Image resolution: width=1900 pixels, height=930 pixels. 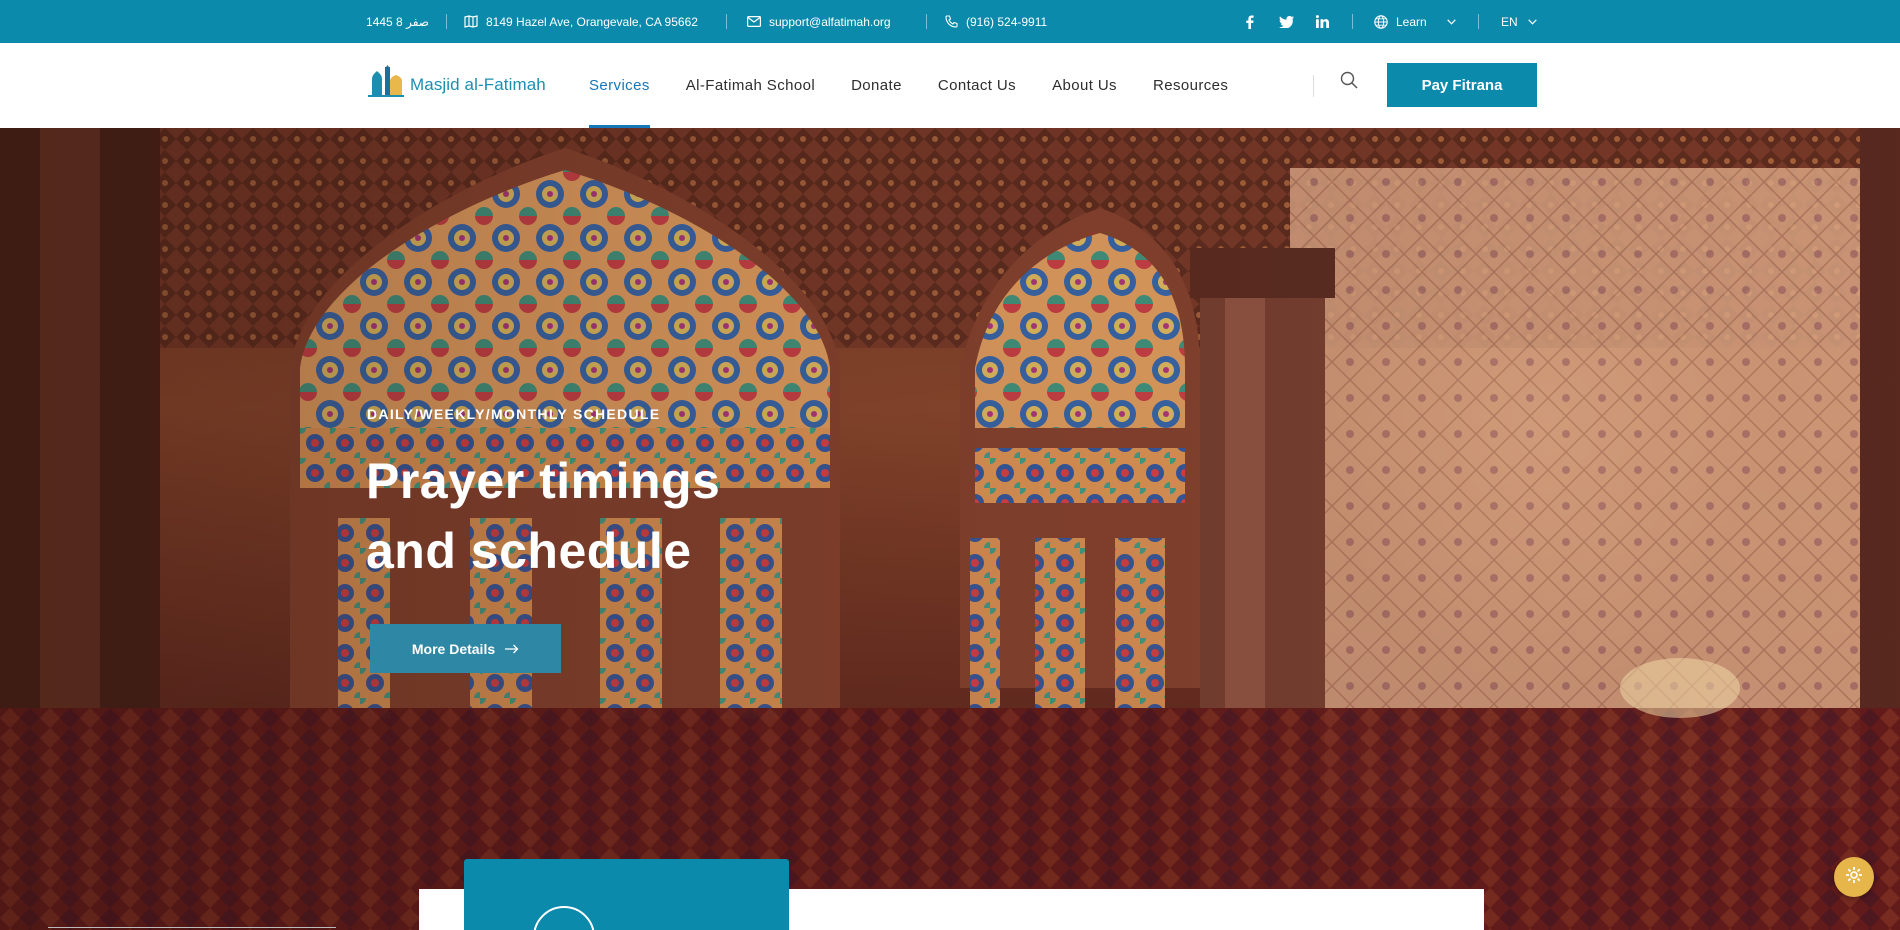 I want to click on learn-dropdown: Learn, so click(x=1415, y=21).